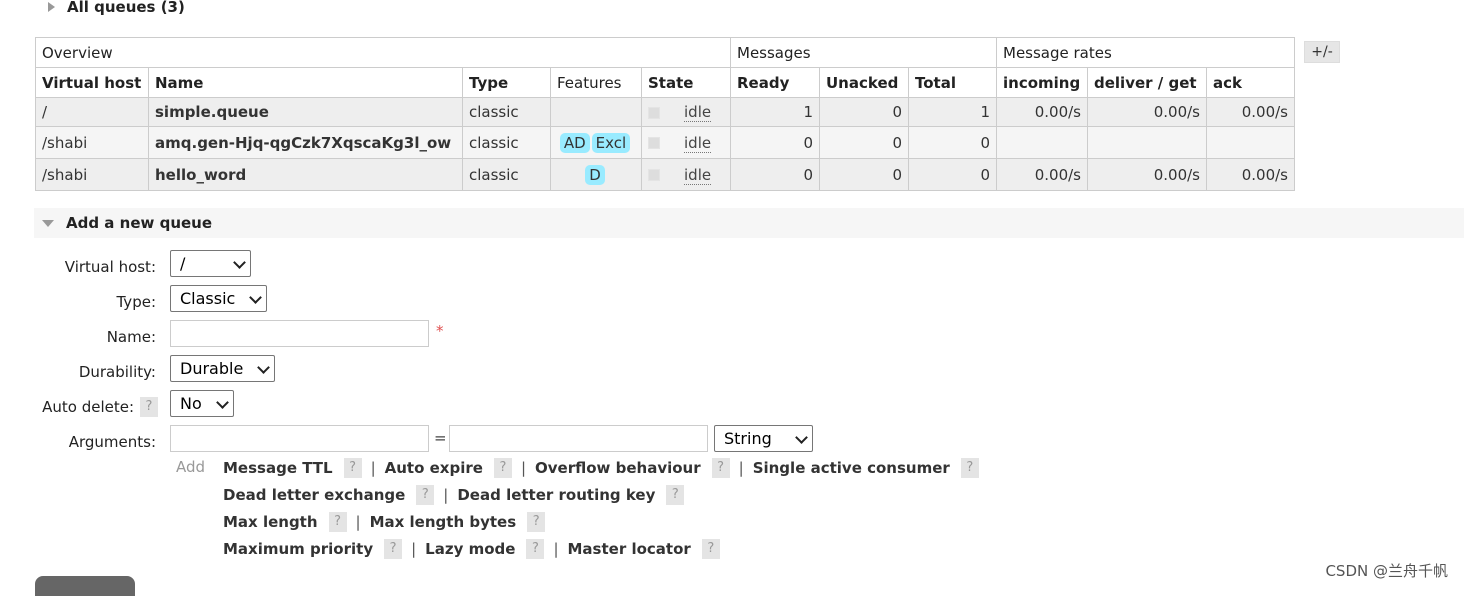 This screenshot has width=1464, height=596. I want to click on col-virtual-host: Virtual host, so click(92, 82).